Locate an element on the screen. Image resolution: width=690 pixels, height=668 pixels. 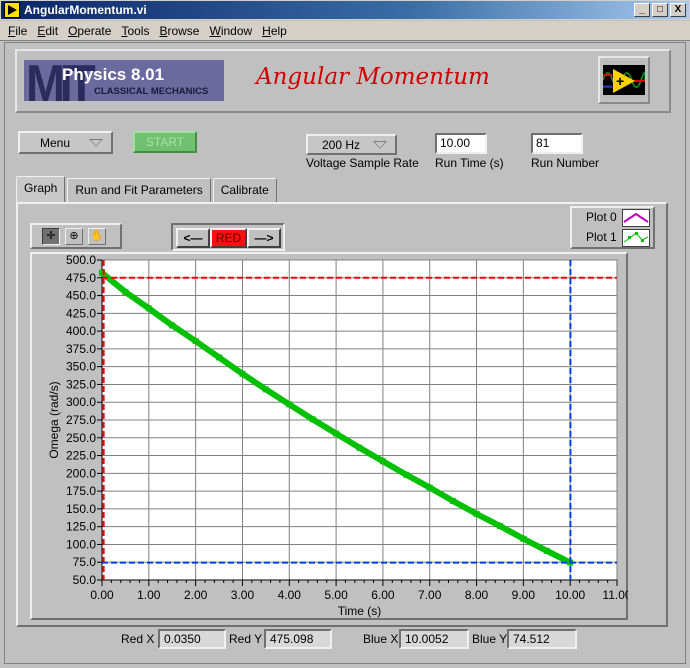
tab-run-and-fit-parameters: Run and Fit Parameters is located at coordinates (139, 190).